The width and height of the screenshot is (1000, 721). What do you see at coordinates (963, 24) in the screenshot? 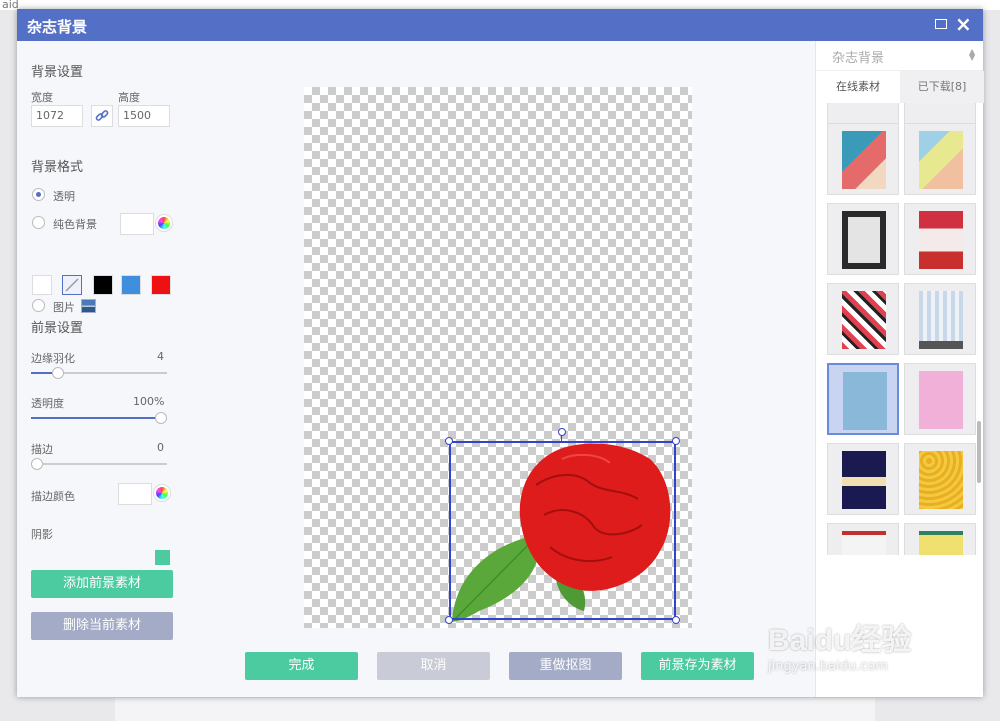
I see `close-icon: ×` at bounding box center [963, 24].